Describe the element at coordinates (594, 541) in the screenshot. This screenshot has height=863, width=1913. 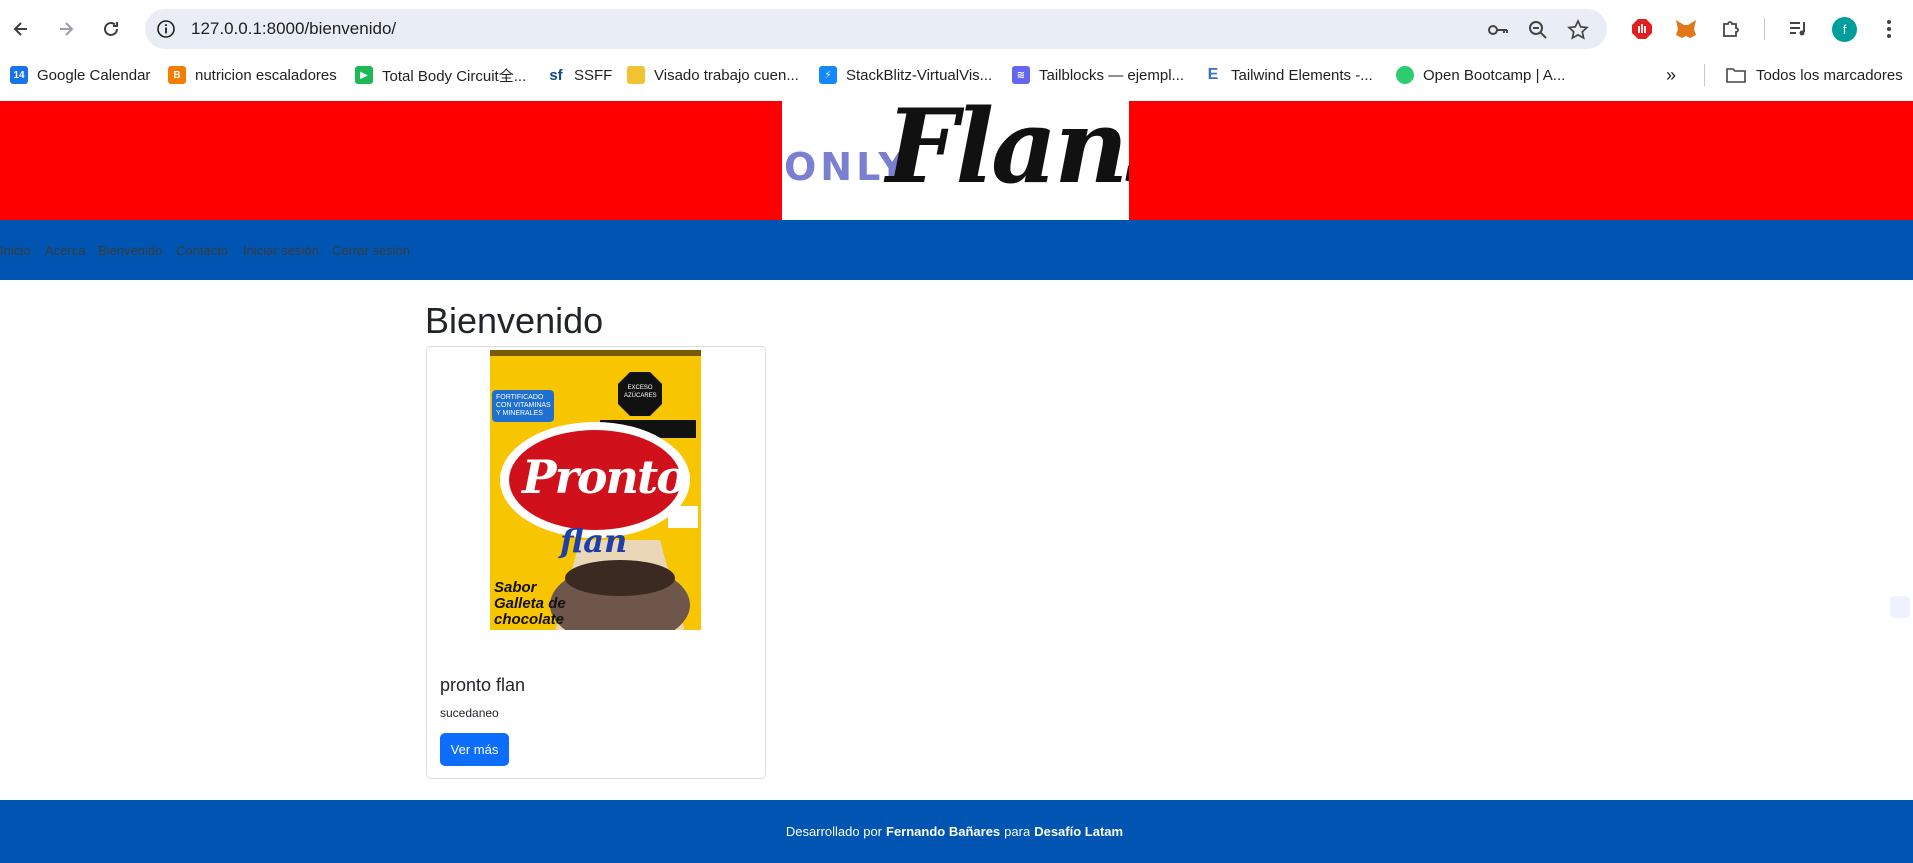
I see `image-product-text: flan` at that location.